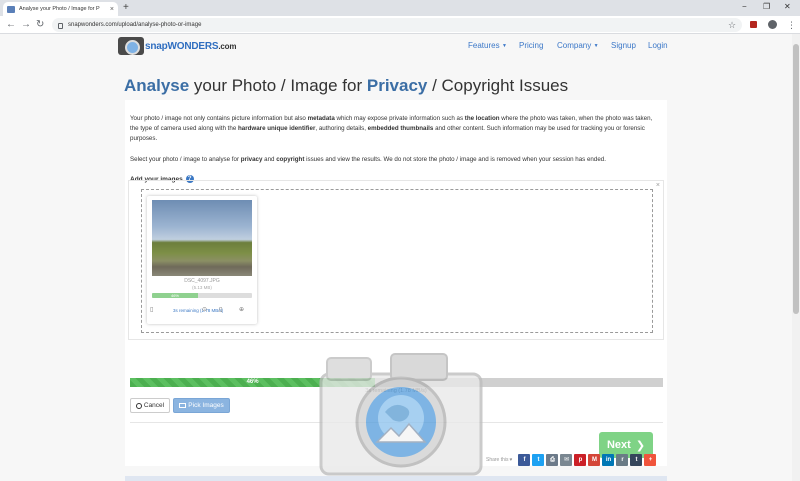 Image resolution: width=800 pixels, height=481 pixels. Describe the element at coordinates (198, 310) in the screenshot. I see `file-remaining-text: 3s remaining (1.78 MB/s)` at that location.